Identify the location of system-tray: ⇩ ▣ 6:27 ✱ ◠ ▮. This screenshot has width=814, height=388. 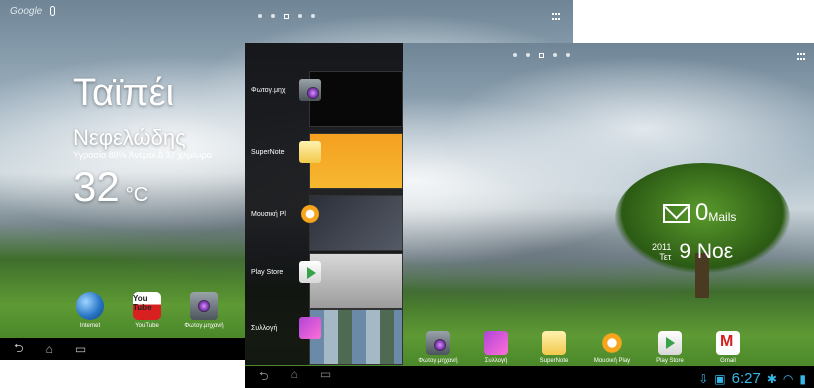
(752, 378).